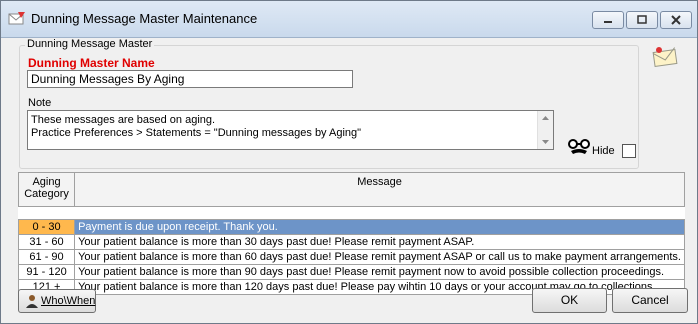 The image size is (698, 324). I want to click on column-header-message: Message, so click(379, 189).